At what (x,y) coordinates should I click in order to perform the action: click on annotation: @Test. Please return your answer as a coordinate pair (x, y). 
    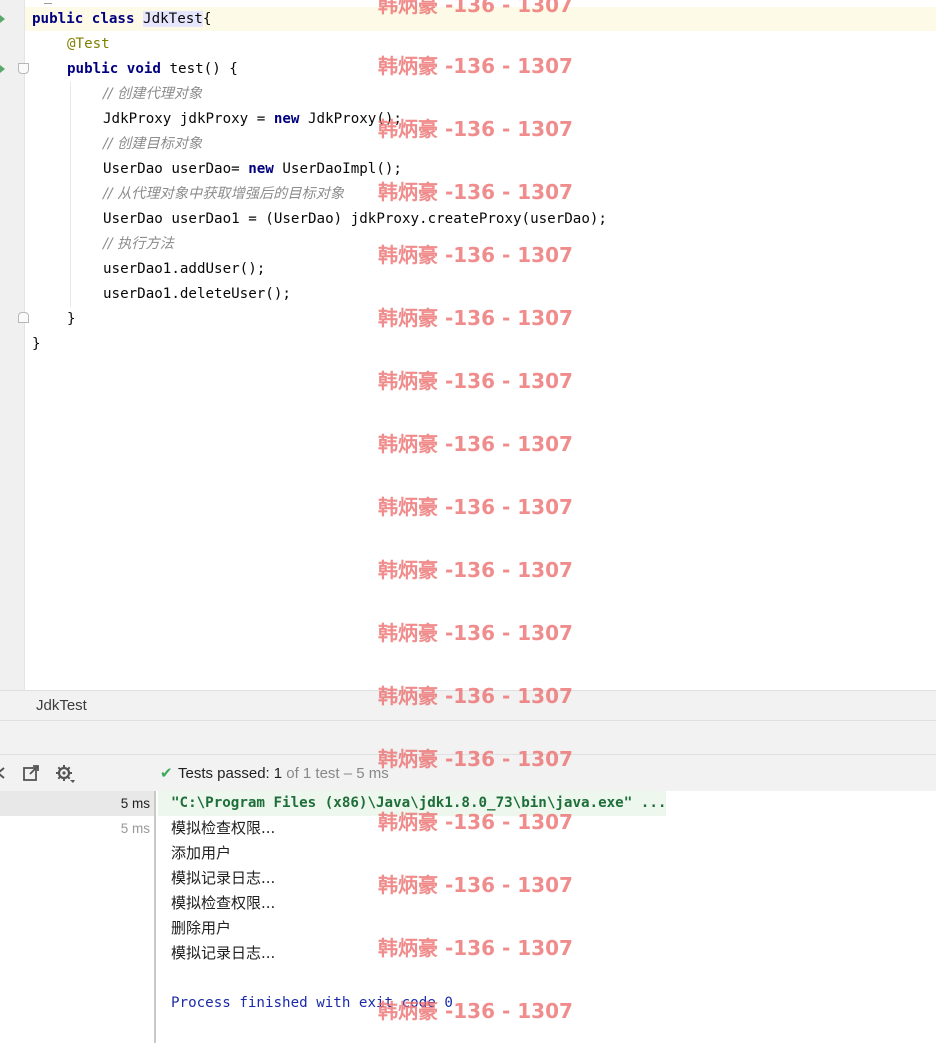
    Looking at the image, I should click on (88, 44).